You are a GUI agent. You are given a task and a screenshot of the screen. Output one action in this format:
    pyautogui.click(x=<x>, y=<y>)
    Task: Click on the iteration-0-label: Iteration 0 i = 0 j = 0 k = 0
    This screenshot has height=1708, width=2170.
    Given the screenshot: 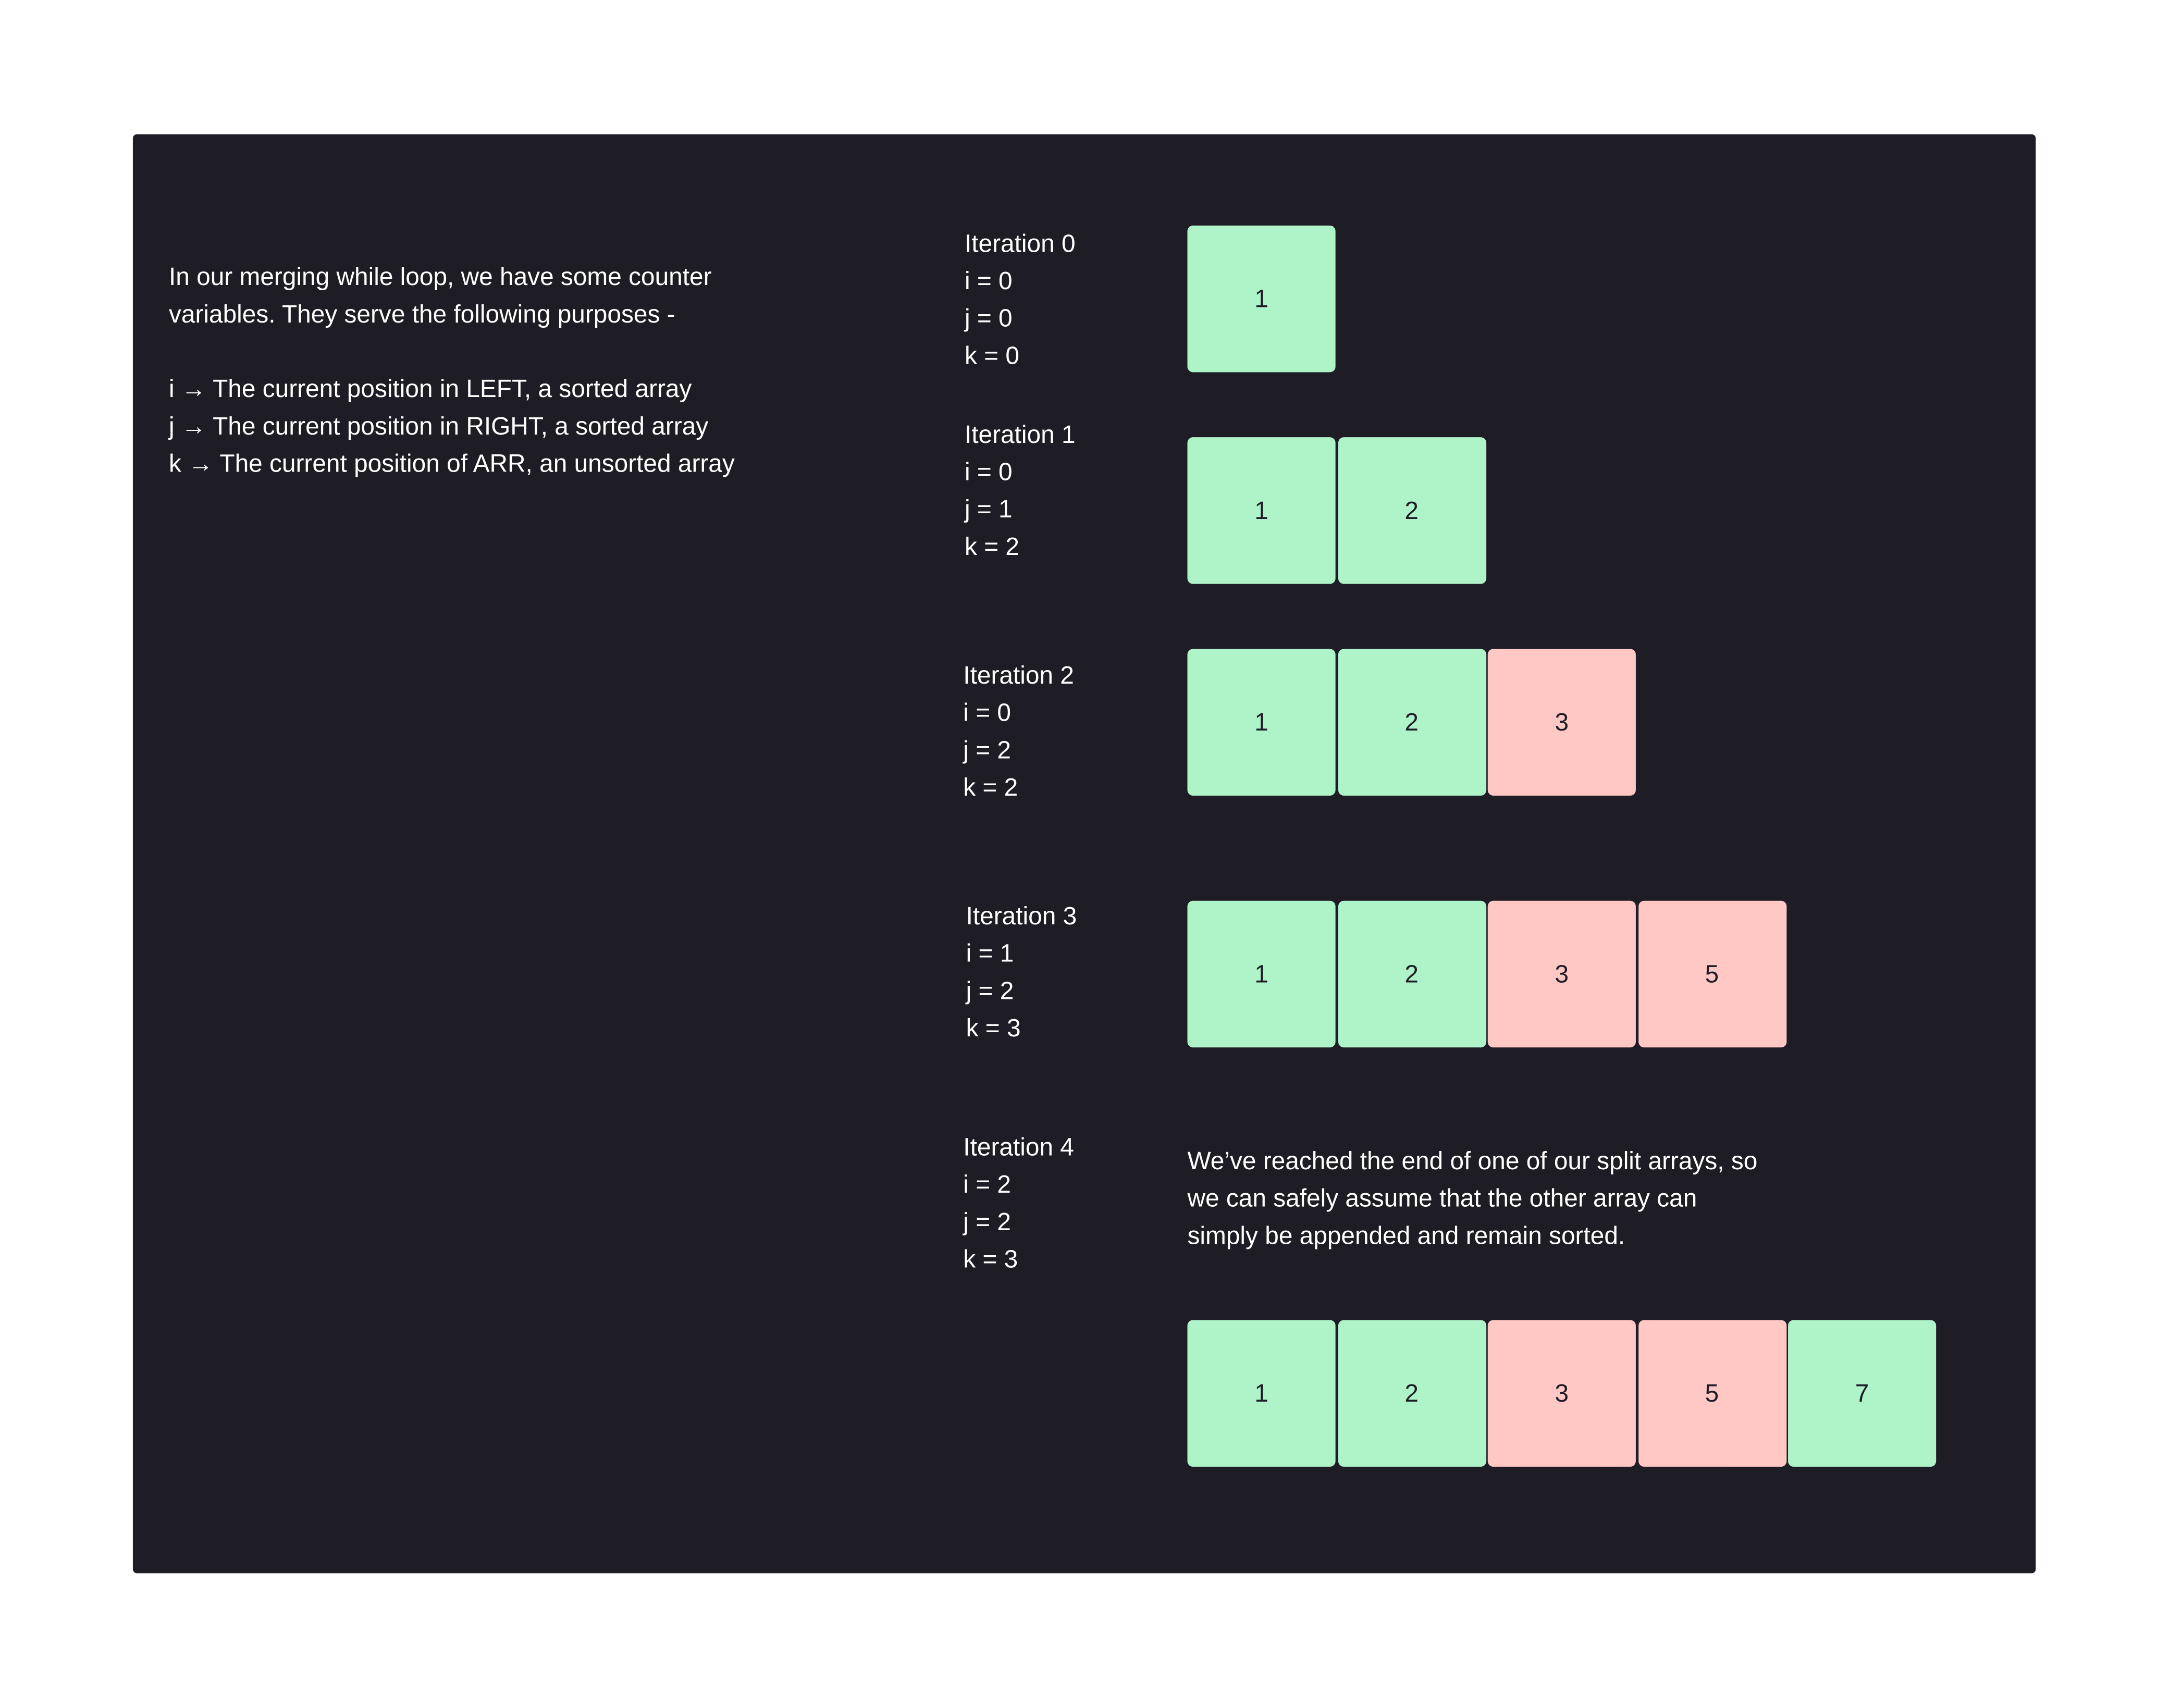 What is the action you would take?
    pyautogui.click(x=1020, y=300)
    